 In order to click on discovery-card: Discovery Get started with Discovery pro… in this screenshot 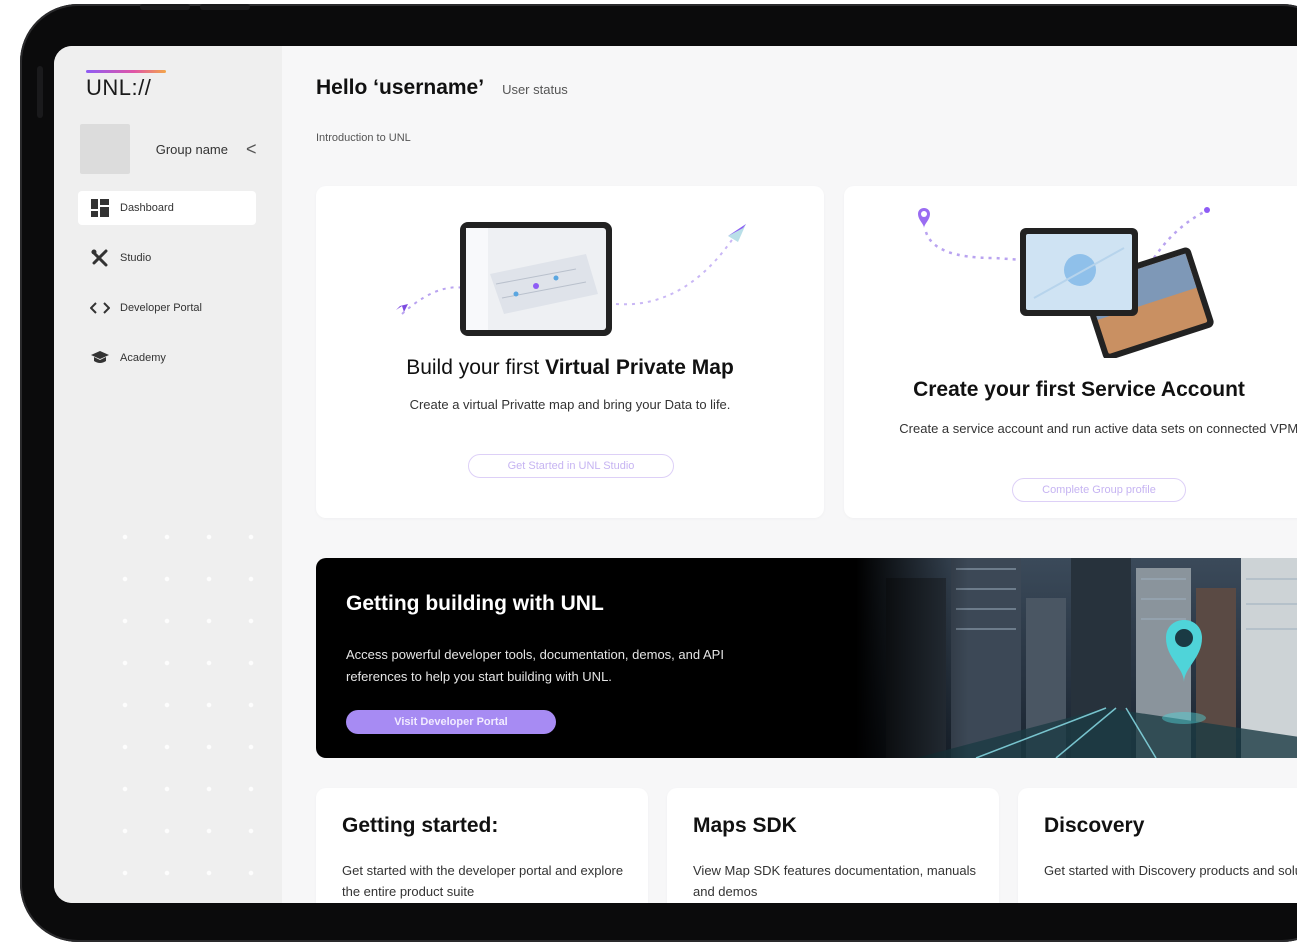, I will do `click(1157, 845)`.